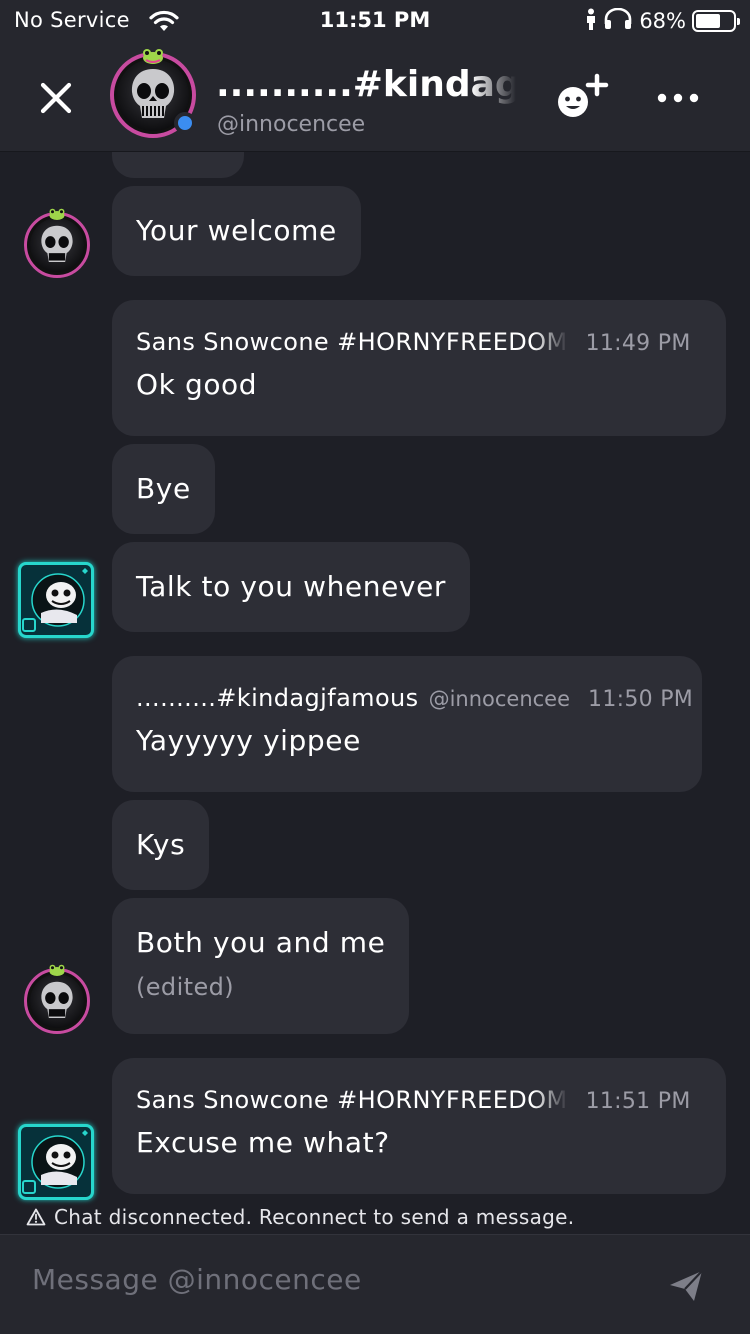  I want to click on message-text: Excuse me what?, so click(263, 1142).